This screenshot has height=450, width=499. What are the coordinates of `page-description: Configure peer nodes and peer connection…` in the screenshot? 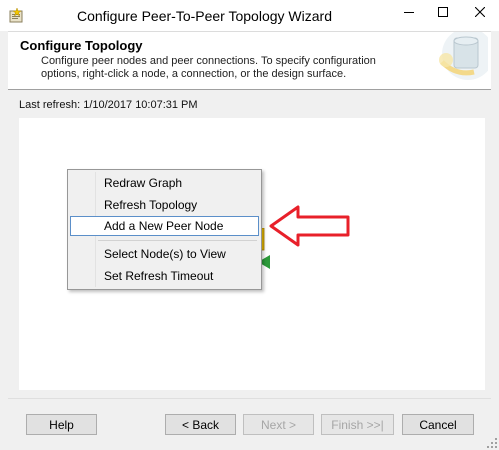 It's located at (208, 67).